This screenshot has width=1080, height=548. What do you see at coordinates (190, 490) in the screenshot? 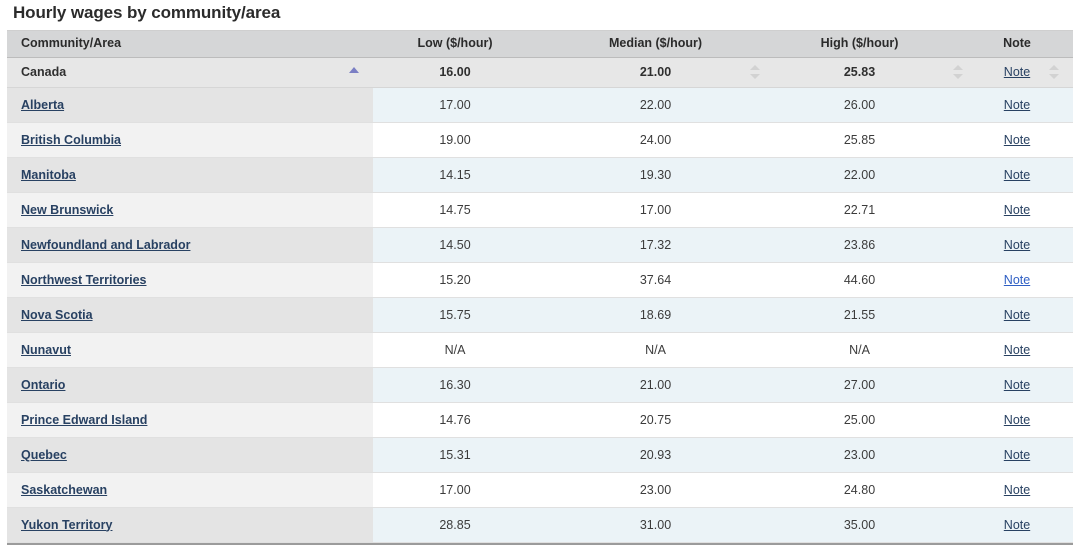
I see `cell-area: Saskatchewan` at bounding box center [190, 490].